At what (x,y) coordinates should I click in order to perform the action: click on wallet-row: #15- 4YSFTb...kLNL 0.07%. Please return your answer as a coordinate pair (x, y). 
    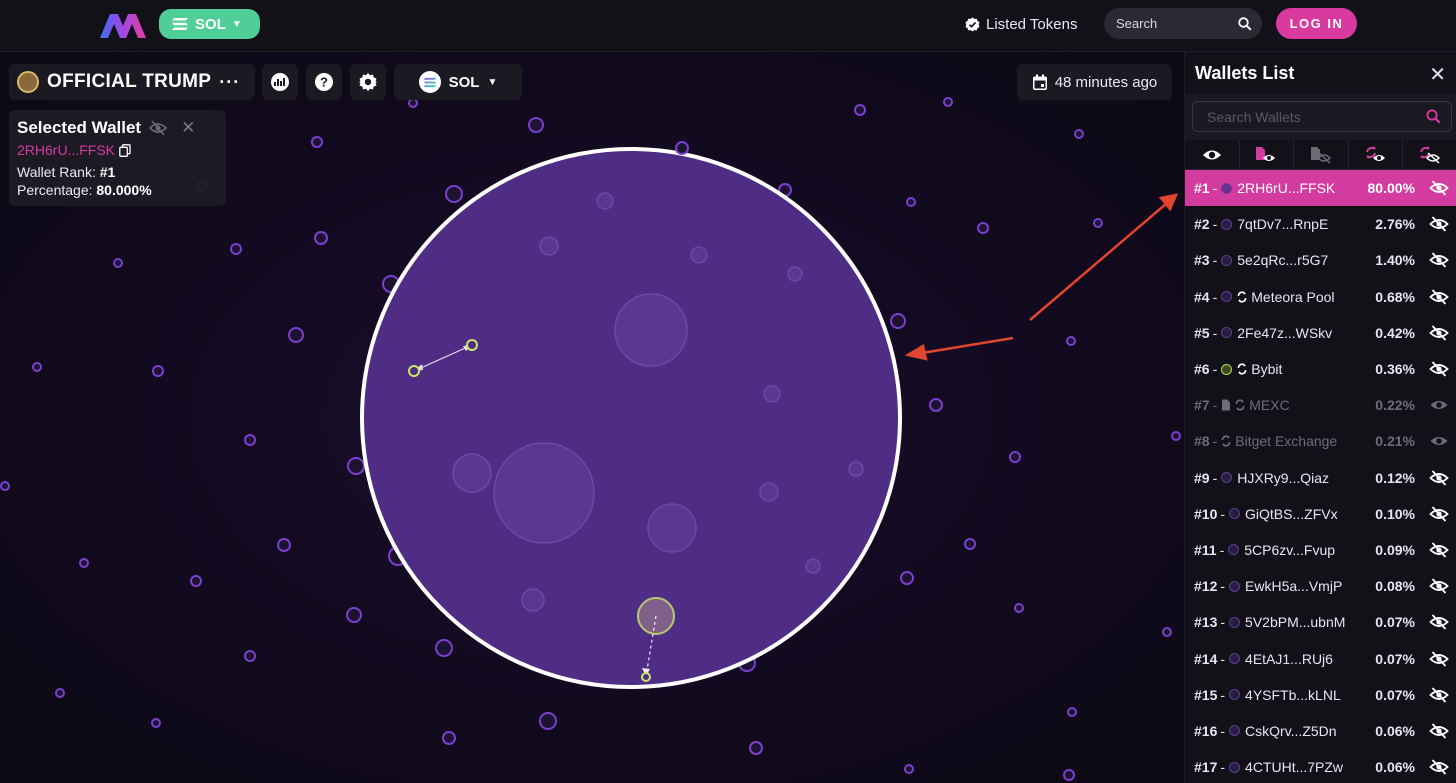
    Looking at the image, I should click on (1320, 695).